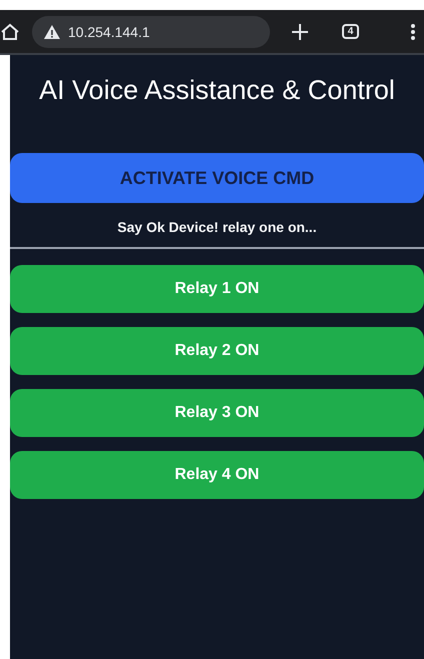  I want to click on menu-icon, so click(413, 31).